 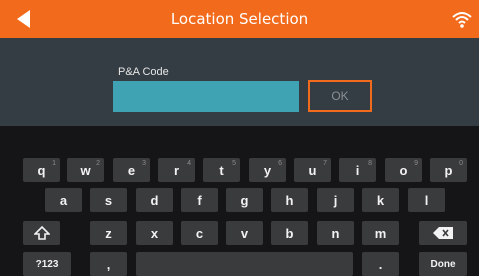 What do you see at coordinates (108, 233) in the screenshot?
I see `key-z: z` at bounding box center [108, 233].